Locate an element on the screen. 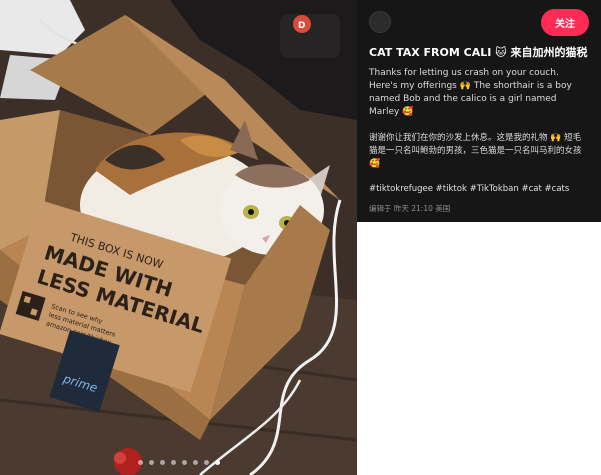  hashtag-tiktokrefugee: #tiktokrefugee is located at coordinates (401, 189).